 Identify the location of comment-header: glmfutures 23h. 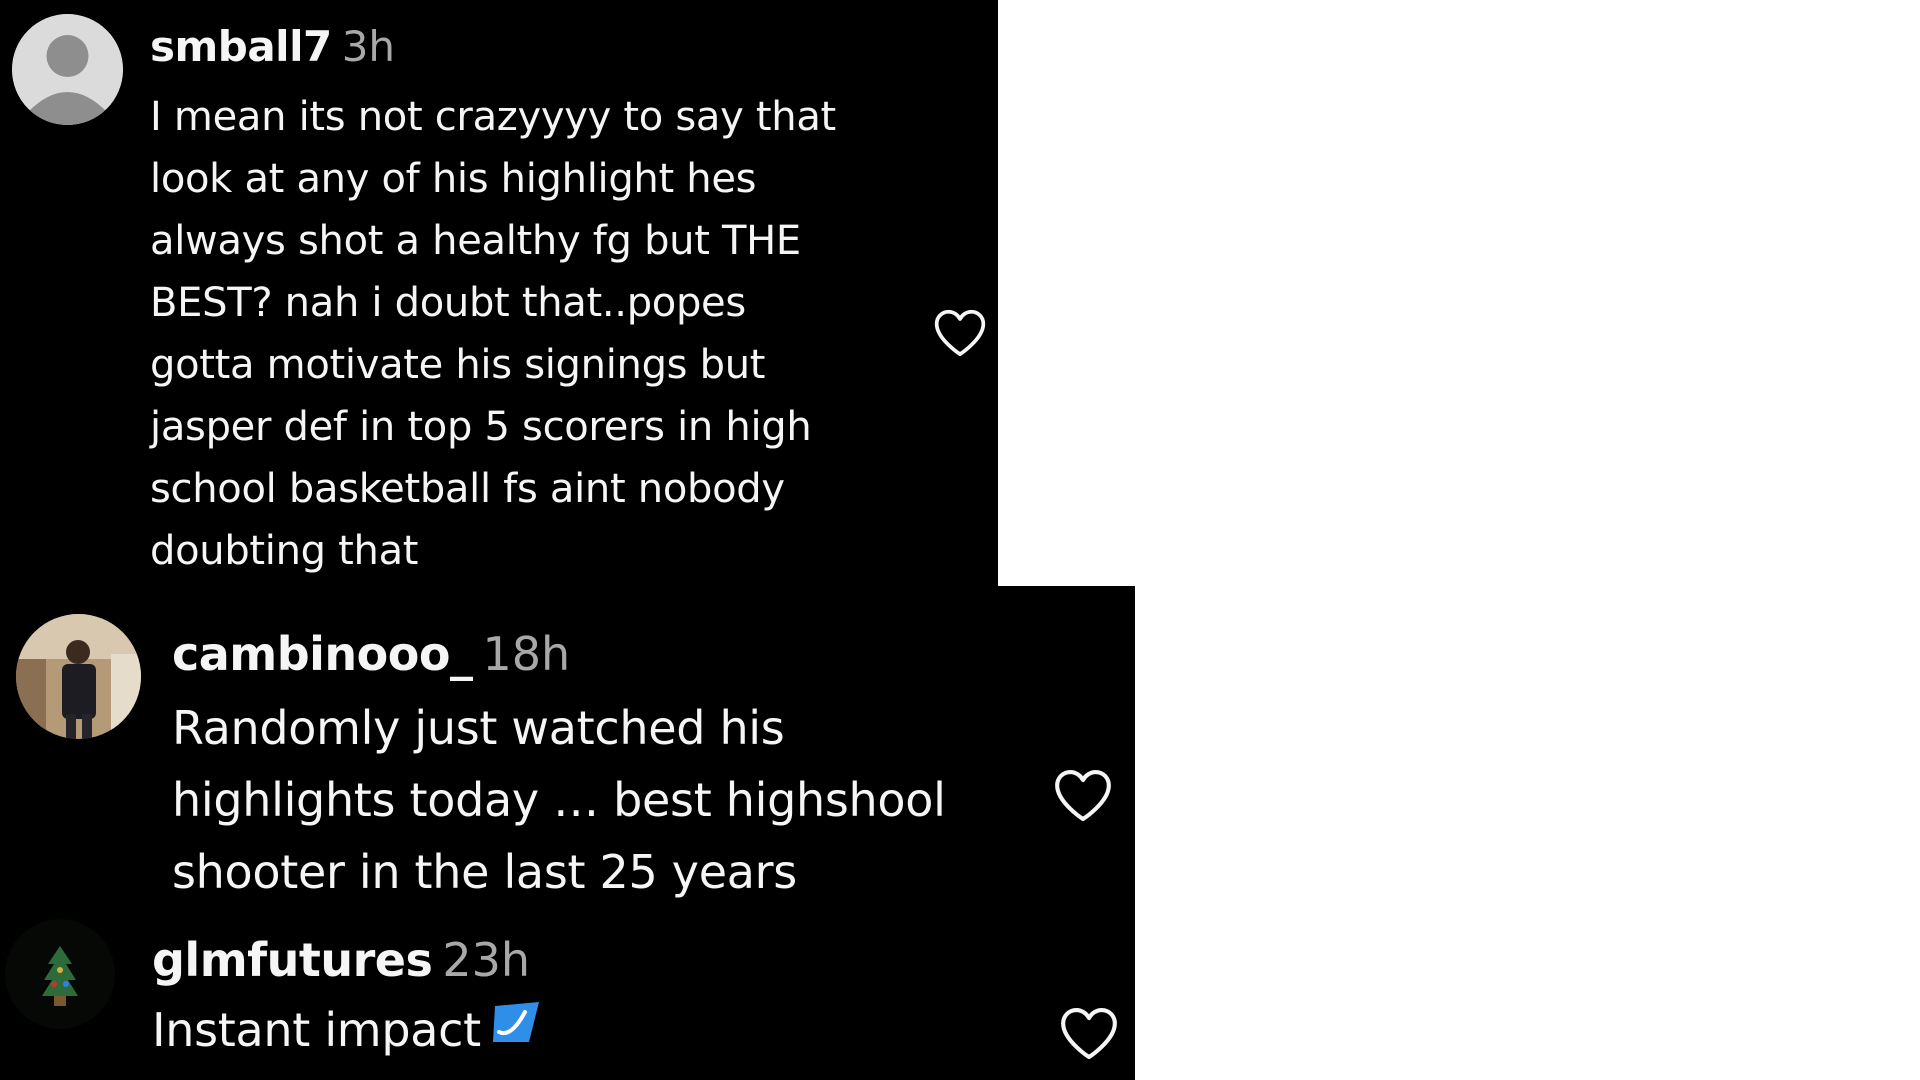
(341, 960).